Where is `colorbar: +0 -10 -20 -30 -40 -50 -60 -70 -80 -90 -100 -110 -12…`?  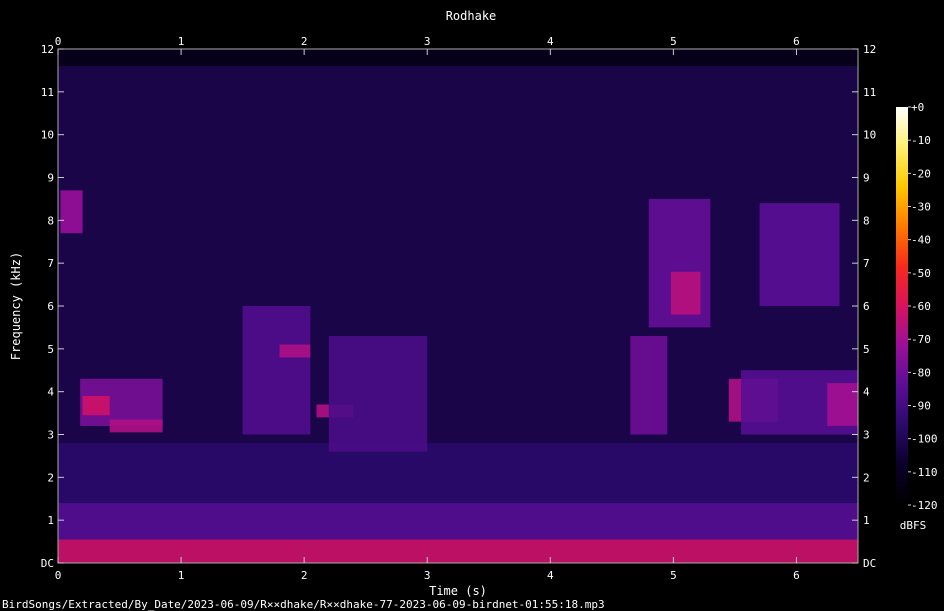 colorbar: +0 -10 -20 -30 -40 -50 -60 -70 -80 -90 -100 -110 -12… is located at coordinates (917, 316).